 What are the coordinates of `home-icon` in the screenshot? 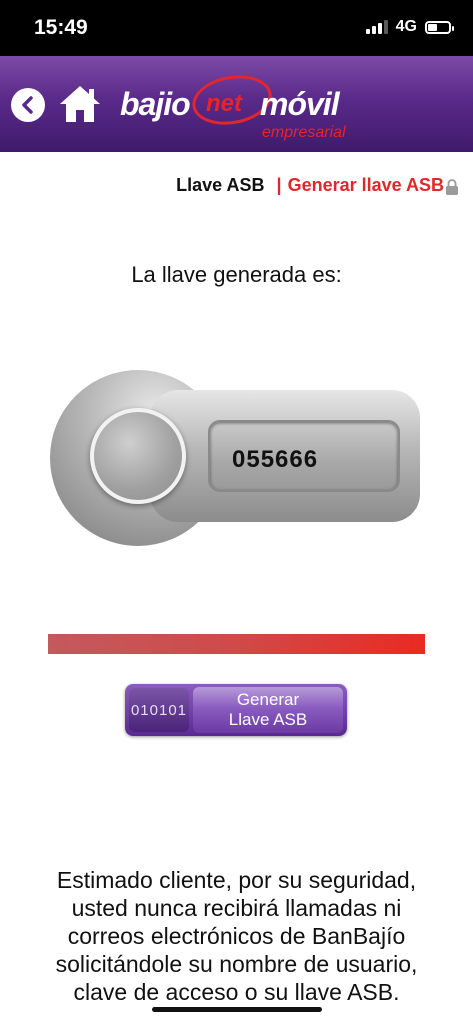 It's located at (80, 104).